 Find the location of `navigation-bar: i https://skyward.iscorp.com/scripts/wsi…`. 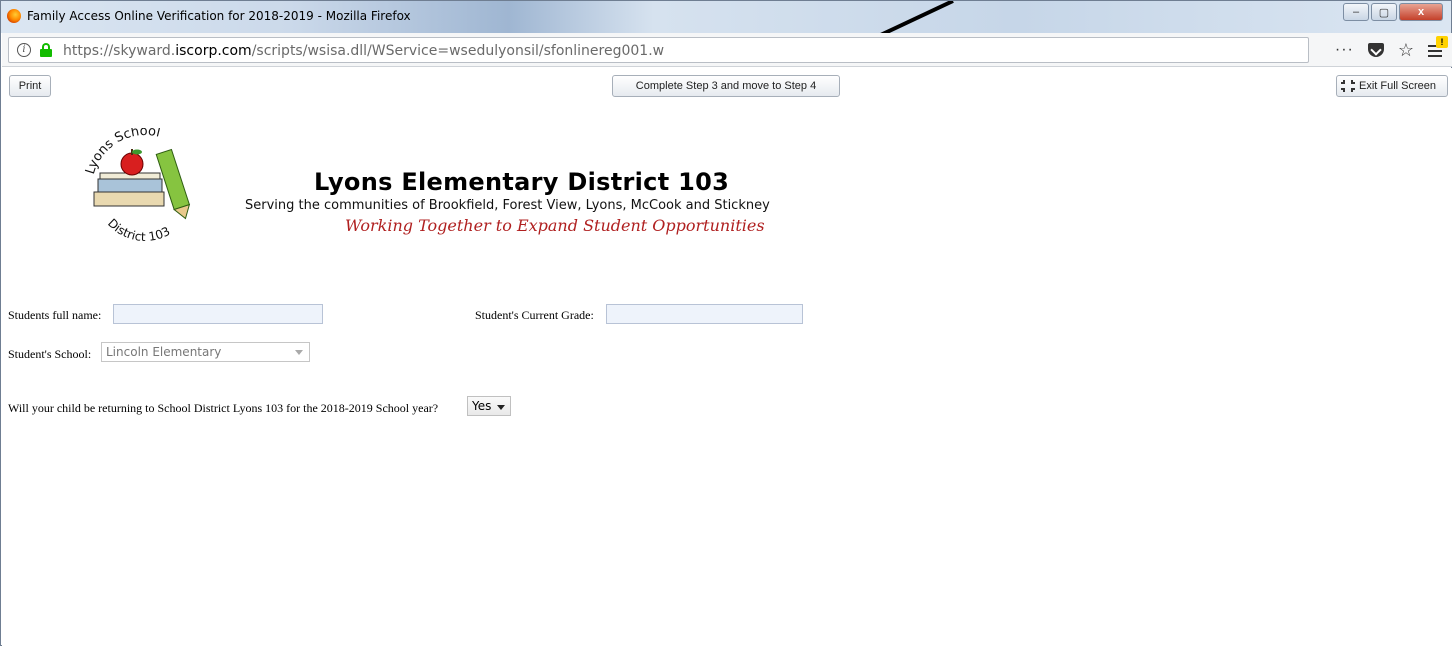

navigation-bar: i https://skyward.iscorp.com/scripts/wsi… is located at coordinates (727, 50).